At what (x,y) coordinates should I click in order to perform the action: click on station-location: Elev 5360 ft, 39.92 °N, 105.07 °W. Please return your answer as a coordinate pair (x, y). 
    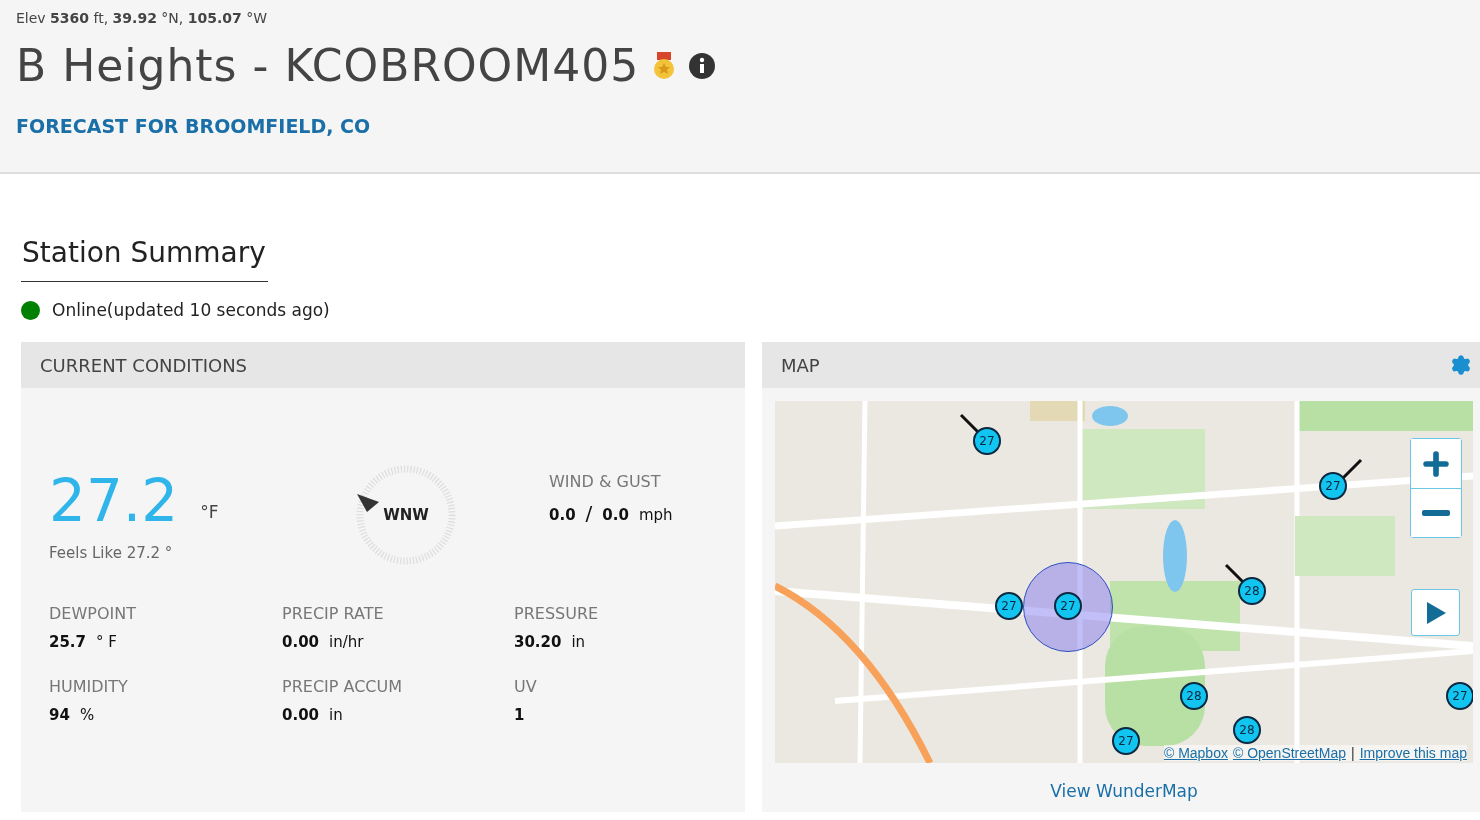
    Looking at the image, I should click on (142, 18).